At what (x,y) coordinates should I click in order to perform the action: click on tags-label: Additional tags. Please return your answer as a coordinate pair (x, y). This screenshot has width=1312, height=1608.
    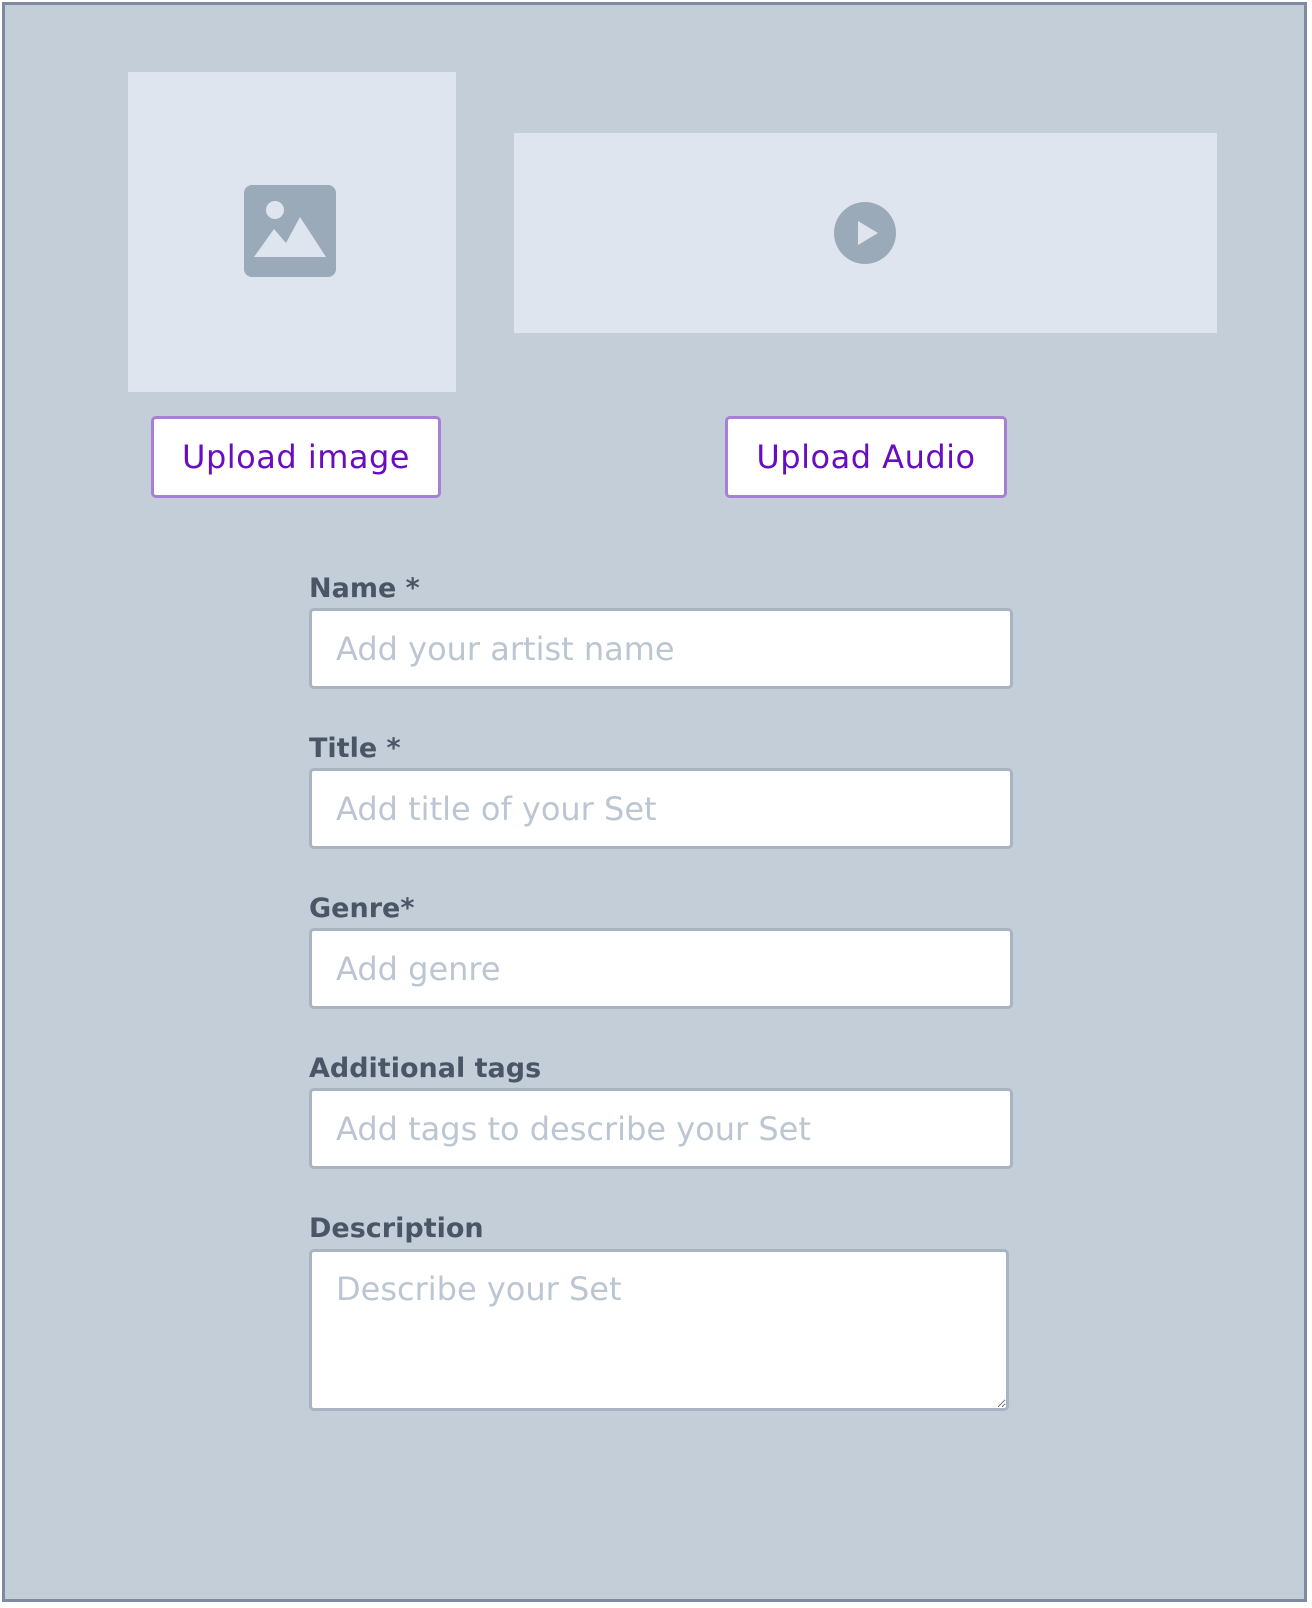
    Looking at the image, I should click on (425, 1068).